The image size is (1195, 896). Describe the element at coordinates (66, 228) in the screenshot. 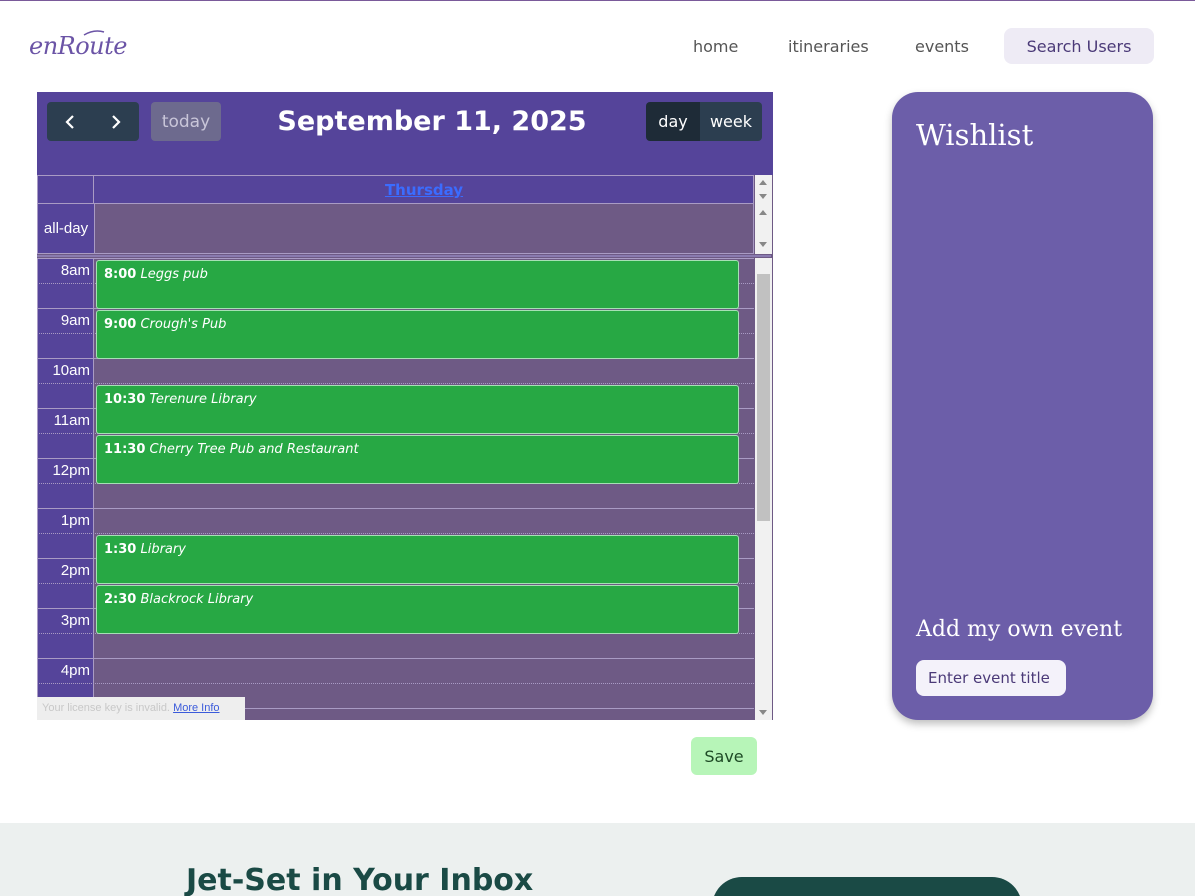

I see `allday-label: all-day` at that location.